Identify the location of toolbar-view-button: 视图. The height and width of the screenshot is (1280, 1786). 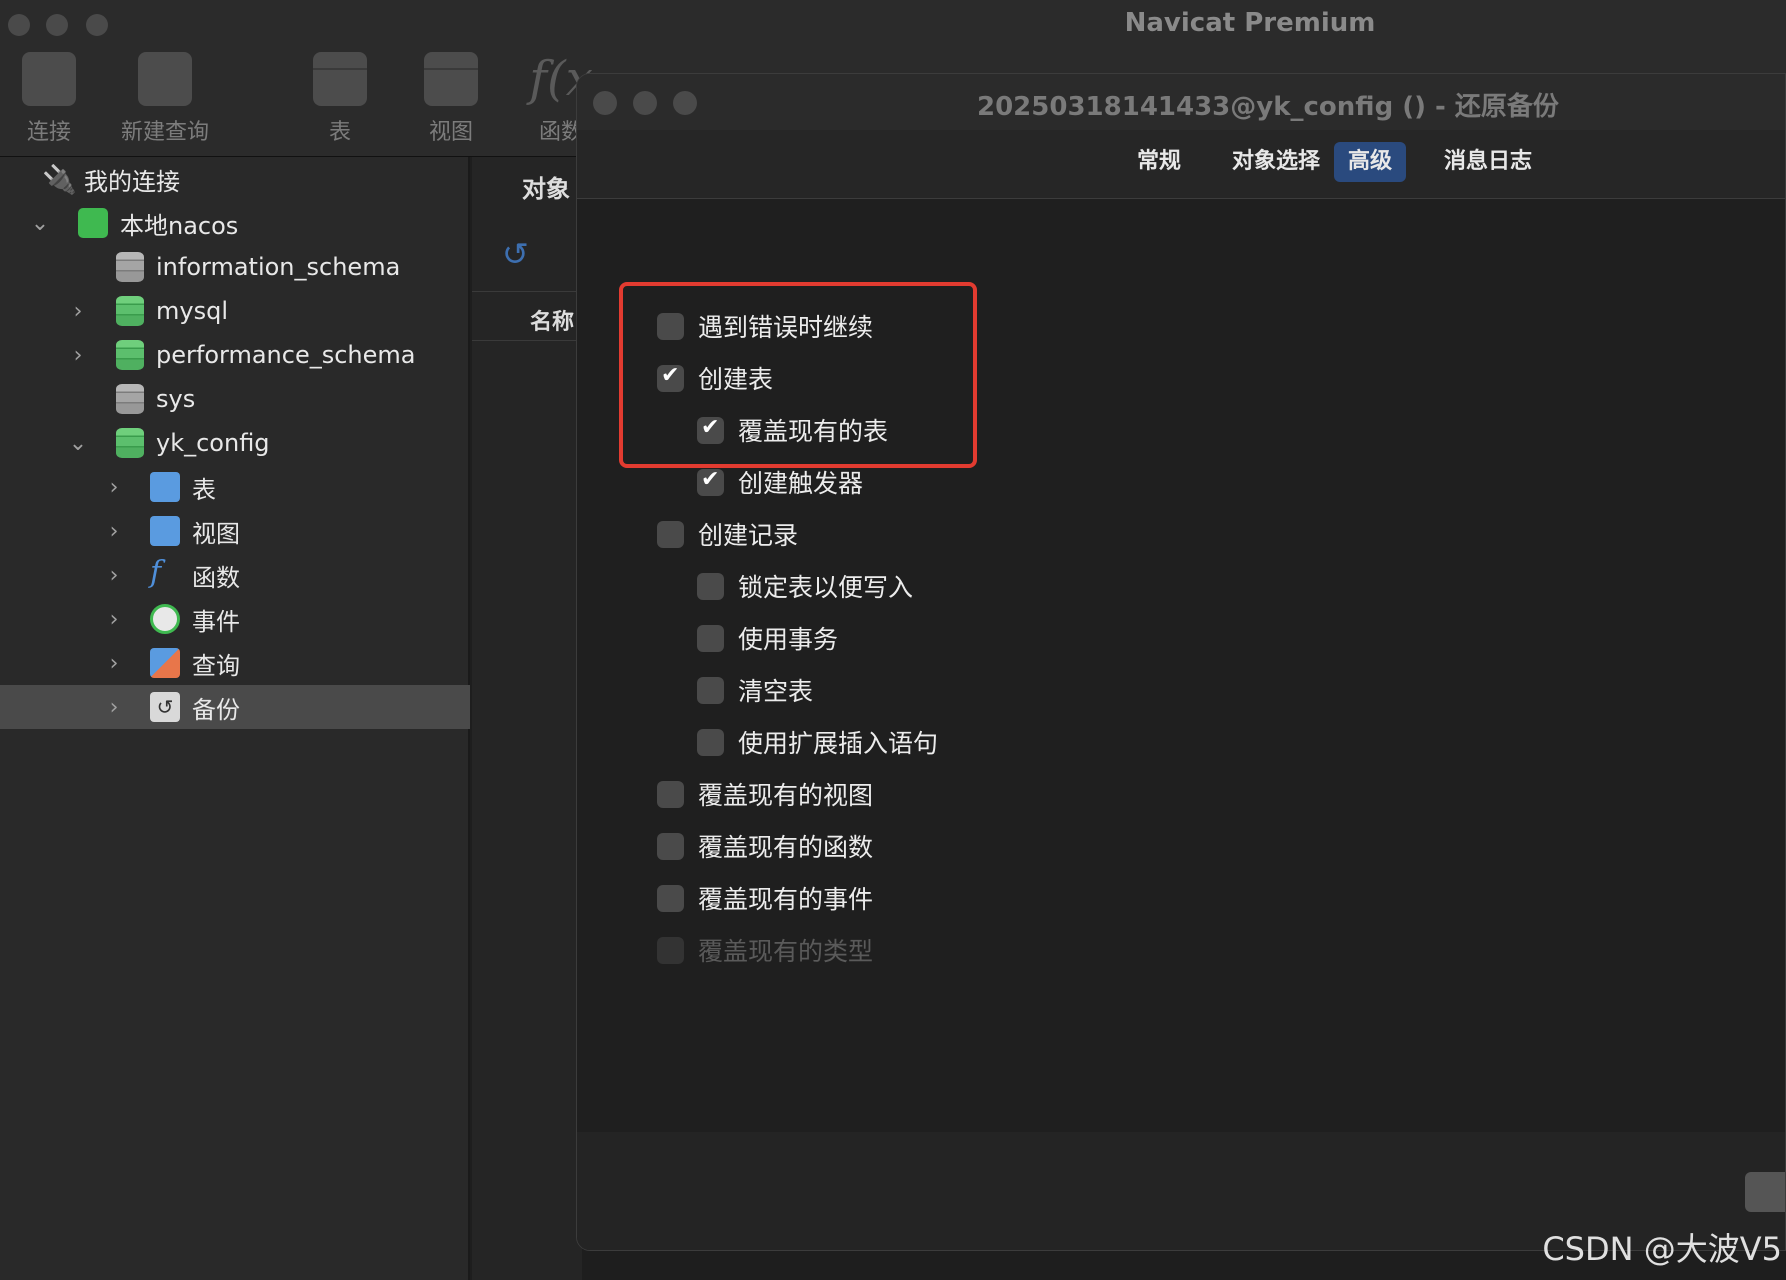
(451, 99).